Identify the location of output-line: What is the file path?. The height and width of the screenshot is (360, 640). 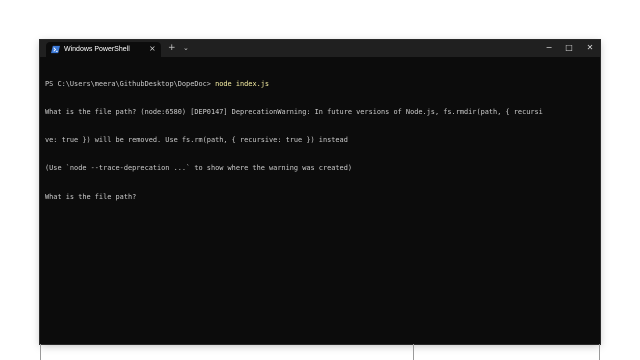
(91, 196).